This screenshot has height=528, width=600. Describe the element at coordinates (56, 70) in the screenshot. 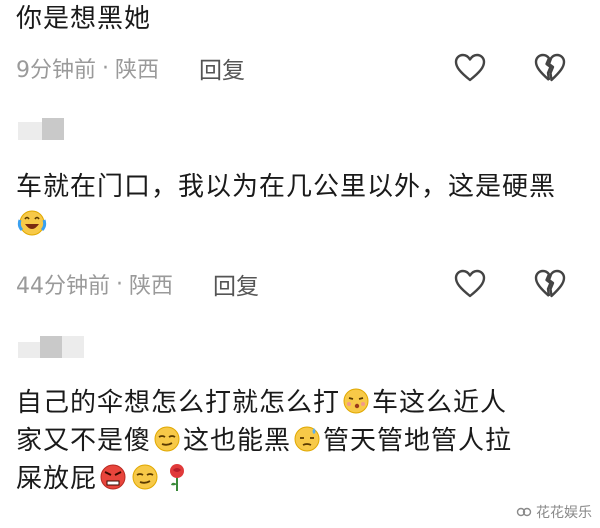

I see `comment-time: 9分钟前` at that location.